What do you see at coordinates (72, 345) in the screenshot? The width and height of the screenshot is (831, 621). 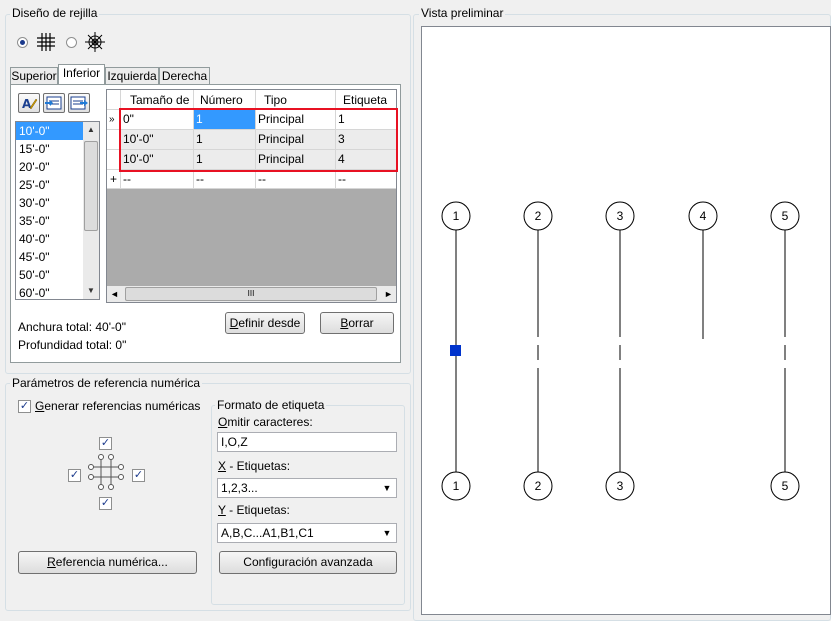 I see `total-depth-label: Profundidad total: 0"` at bounding box center [72, 345].